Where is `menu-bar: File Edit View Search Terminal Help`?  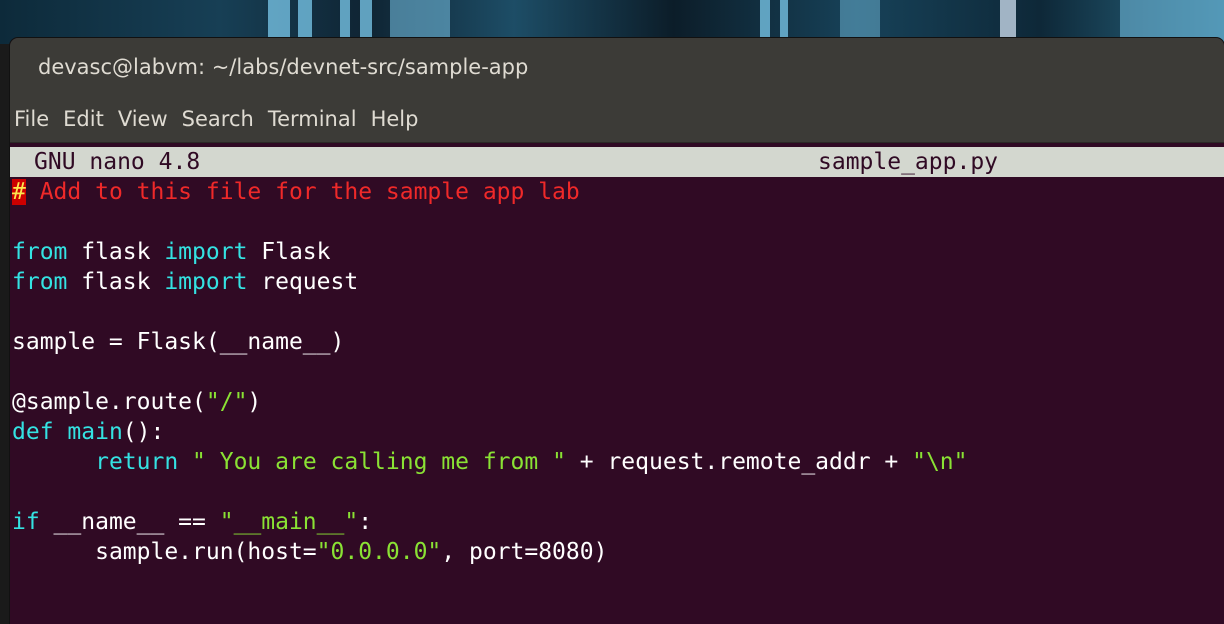
menu-bar: File Edit View Search Terminal Help is located at coordinates (617, 119).